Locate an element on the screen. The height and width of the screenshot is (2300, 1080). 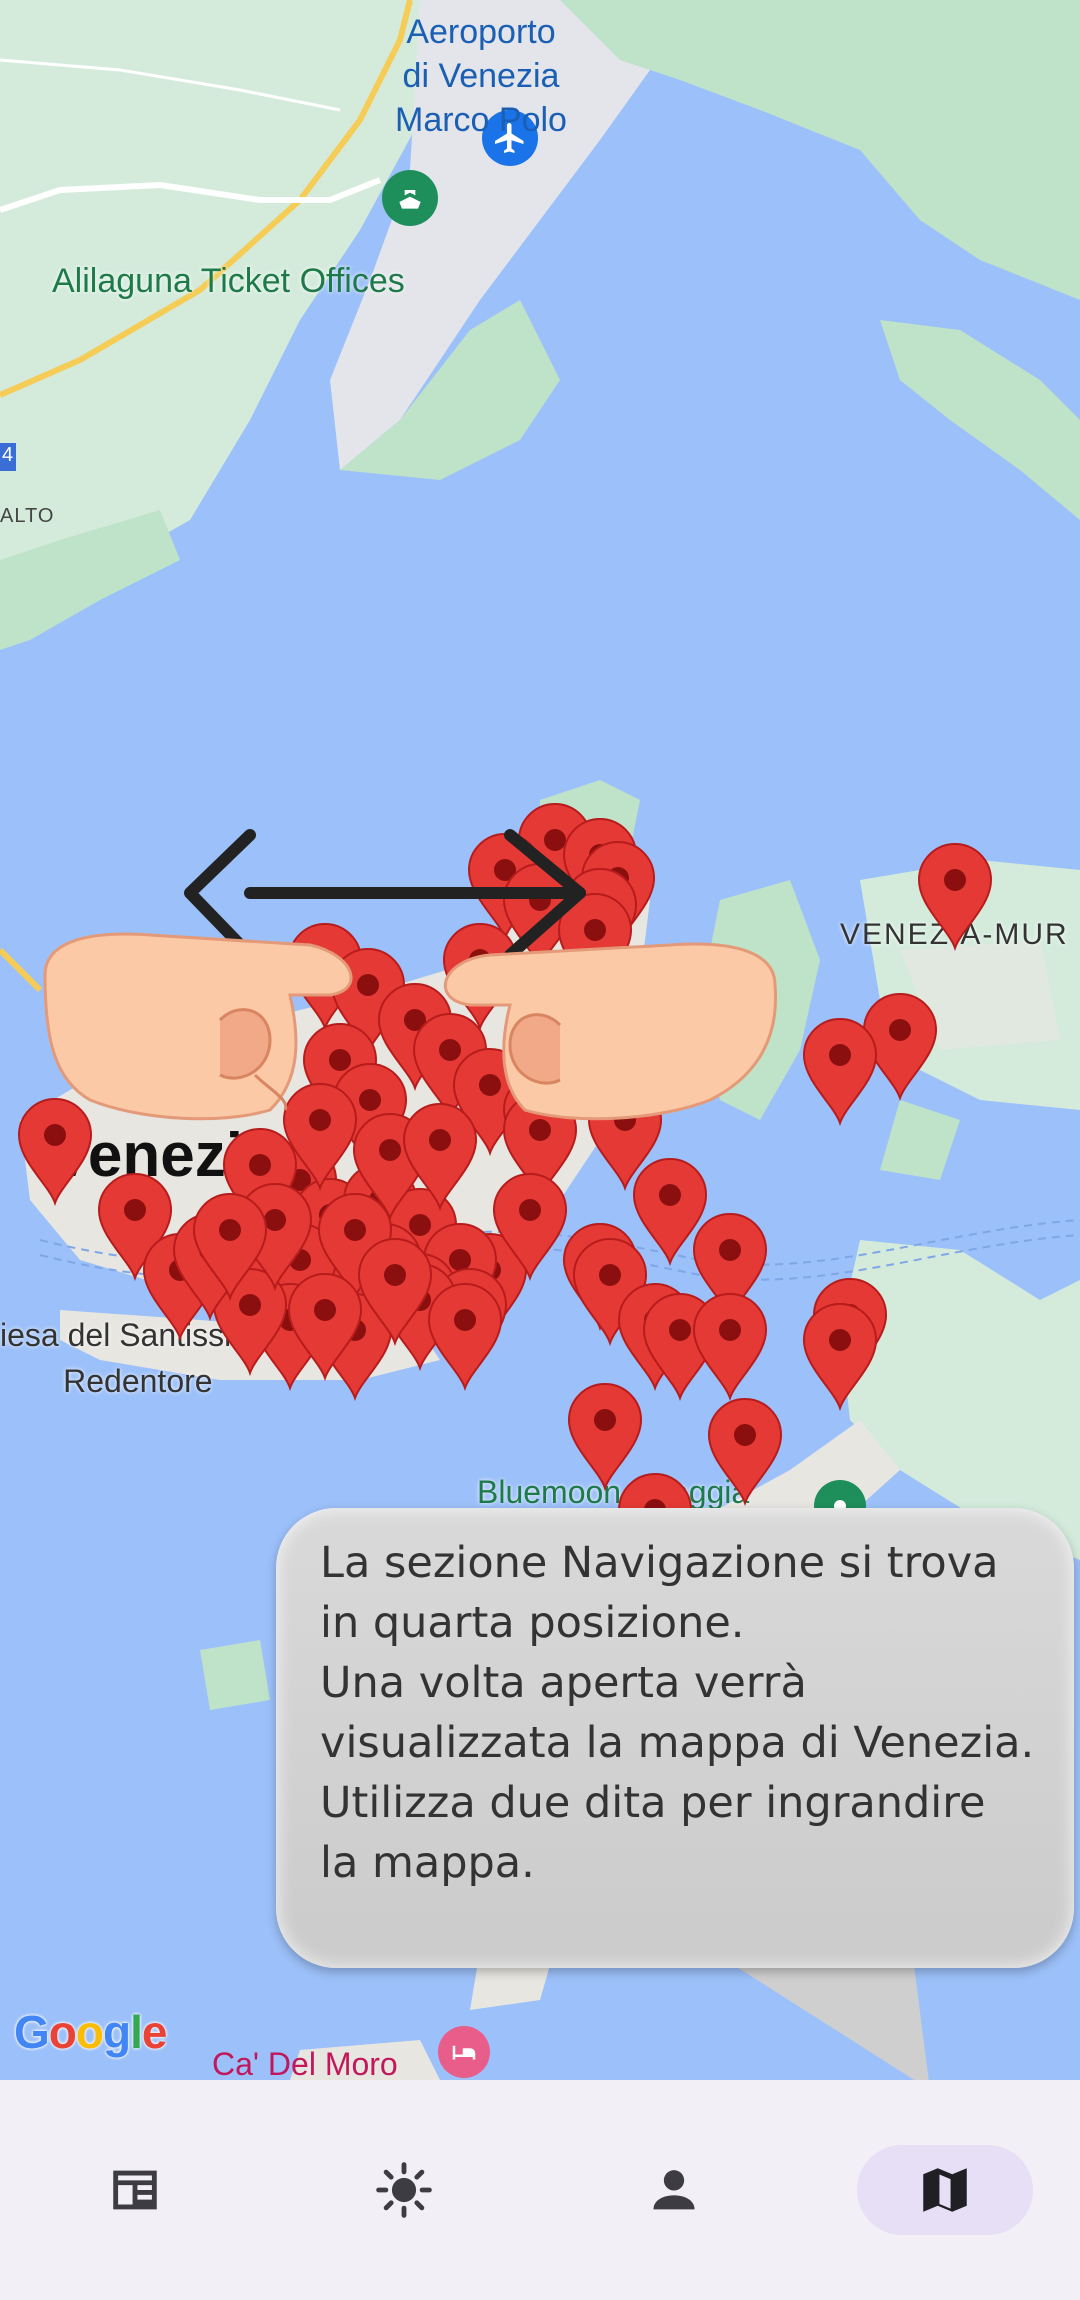
map-icon is located at coordinates (945, 2190).